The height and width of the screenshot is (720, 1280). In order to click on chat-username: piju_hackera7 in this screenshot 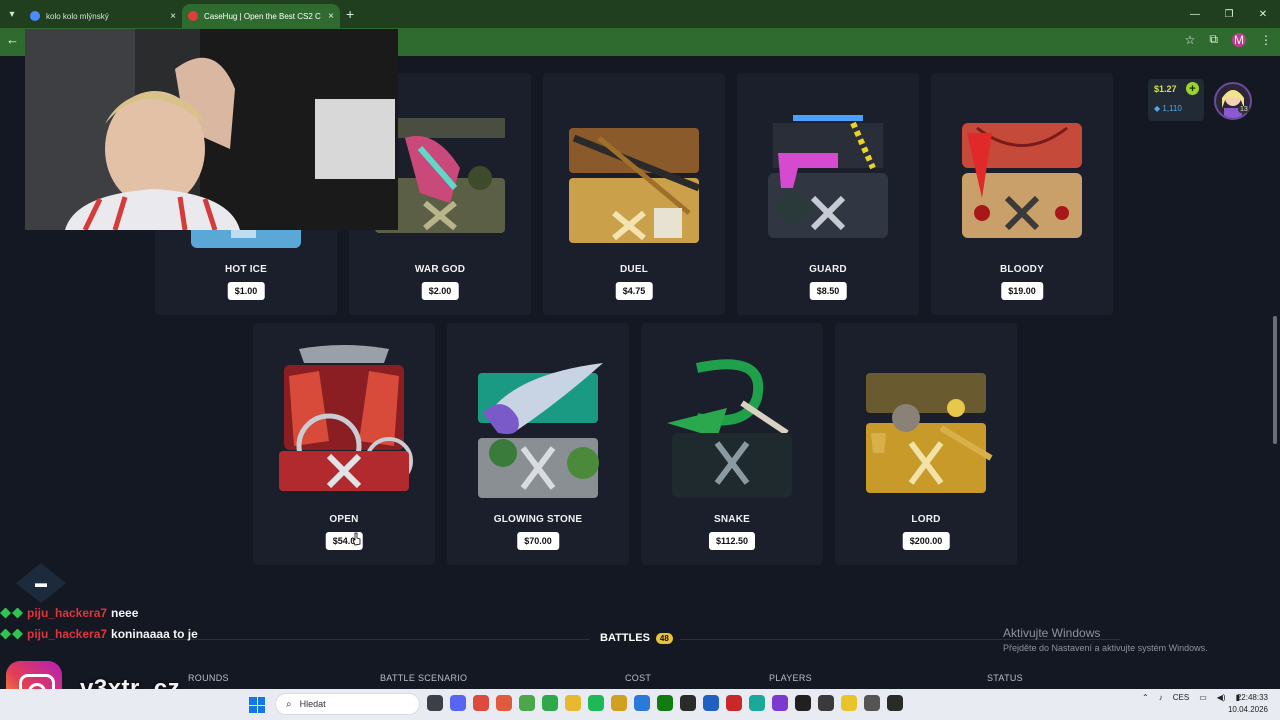, I will do `click(67, 613)`.